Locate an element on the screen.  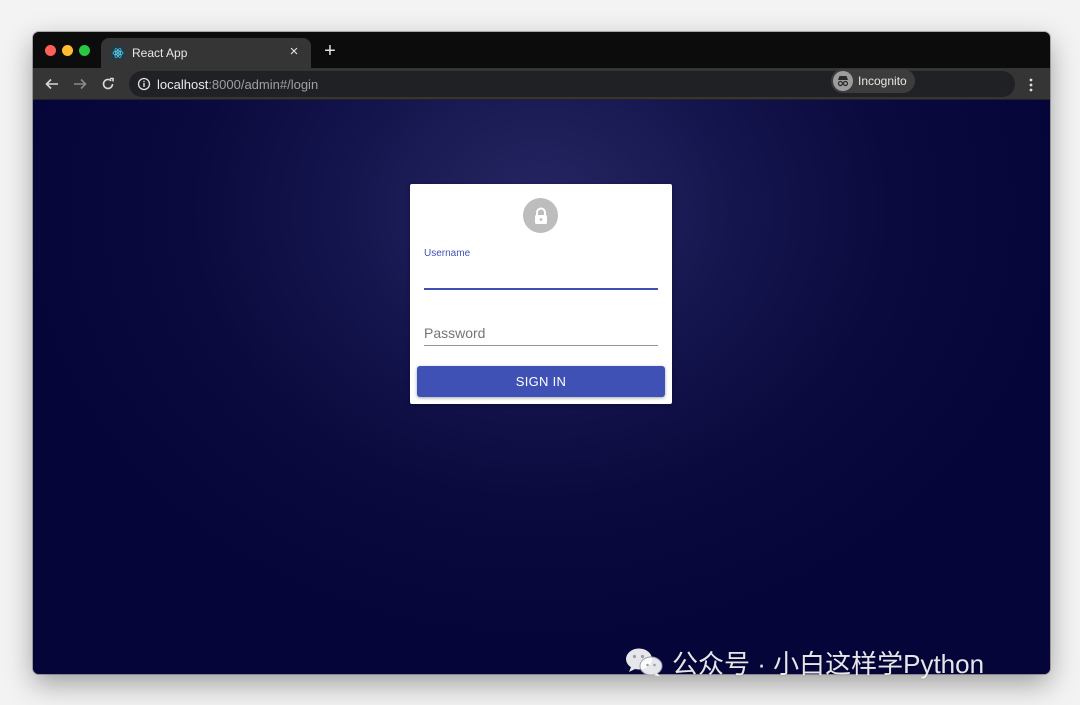
tab-title: React App is located at coordinates (160, 53).